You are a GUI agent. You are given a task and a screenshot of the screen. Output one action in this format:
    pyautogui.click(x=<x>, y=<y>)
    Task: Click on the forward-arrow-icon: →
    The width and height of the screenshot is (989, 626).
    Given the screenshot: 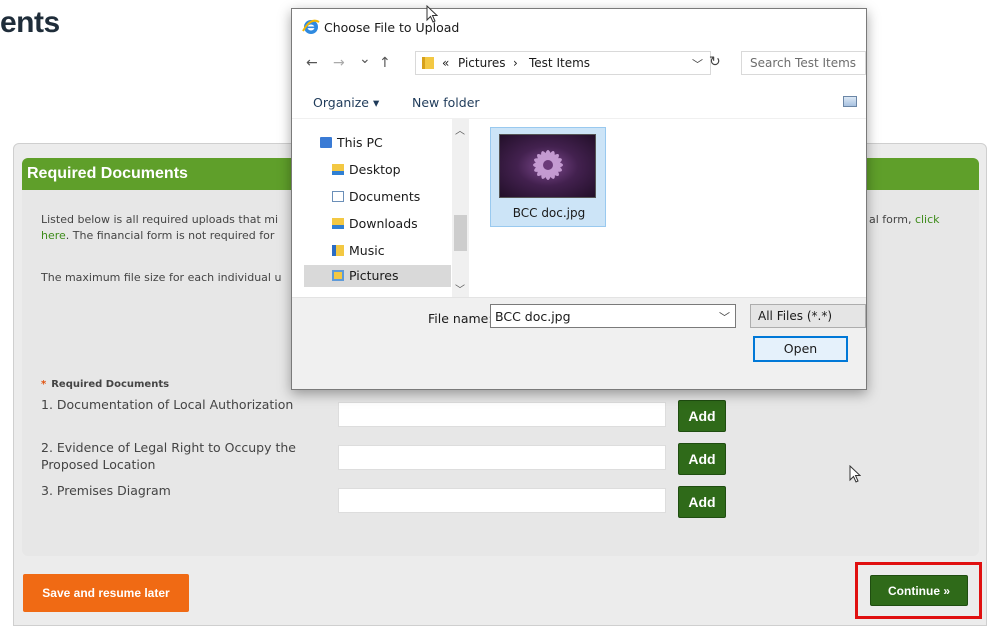 What is the action you would take?
    pyautogui.click(x=339, y=63)
    